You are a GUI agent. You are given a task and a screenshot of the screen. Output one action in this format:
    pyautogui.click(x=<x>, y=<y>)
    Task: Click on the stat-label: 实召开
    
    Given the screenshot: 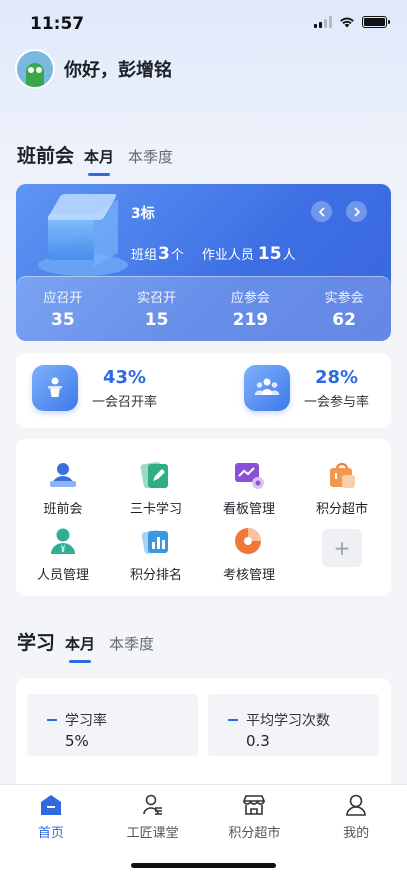 What is the action you would take?
    pyautogui.click(x=157, y=298)
    